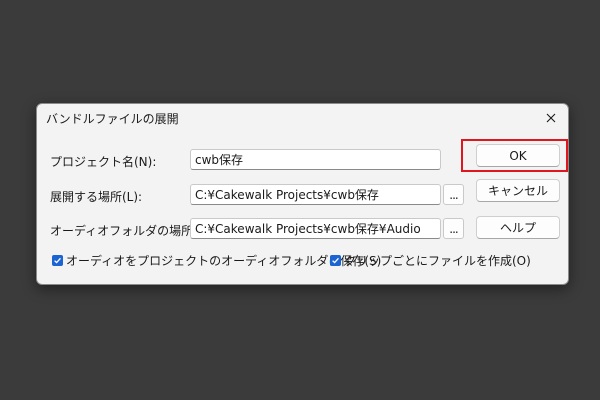 The image size is (600, 400). I want to click on expand-location-label: 展開する場所(L):, so click(96, 197).